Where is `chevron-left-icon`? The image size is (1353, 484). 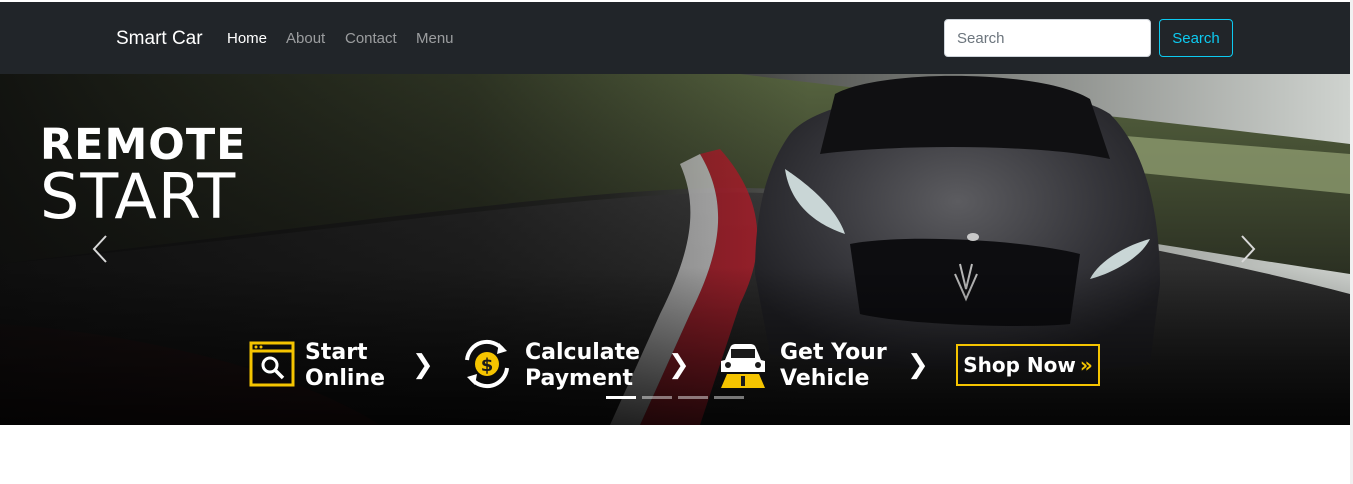
chevron-left-icon is located at coordinates (99, 249).